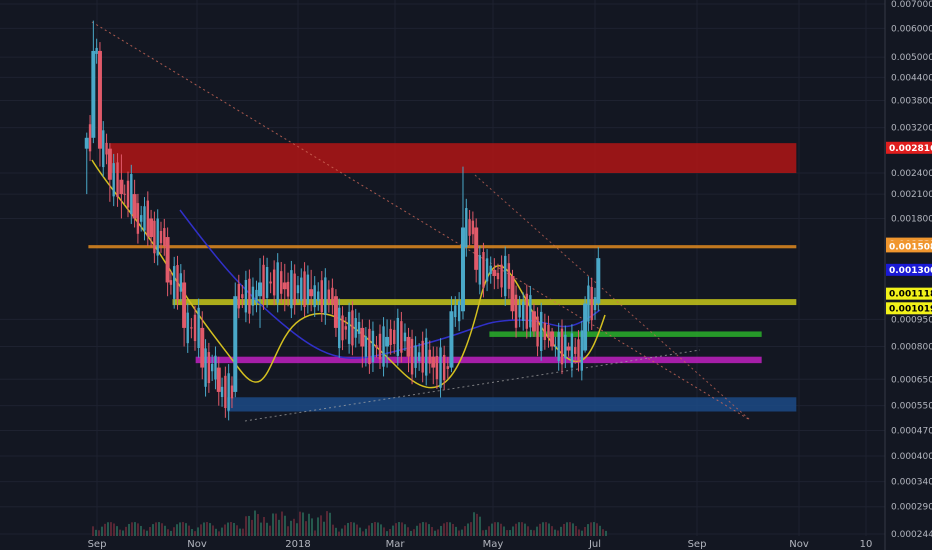  I want to click on x-tick-label: 10, so click(866, 544).